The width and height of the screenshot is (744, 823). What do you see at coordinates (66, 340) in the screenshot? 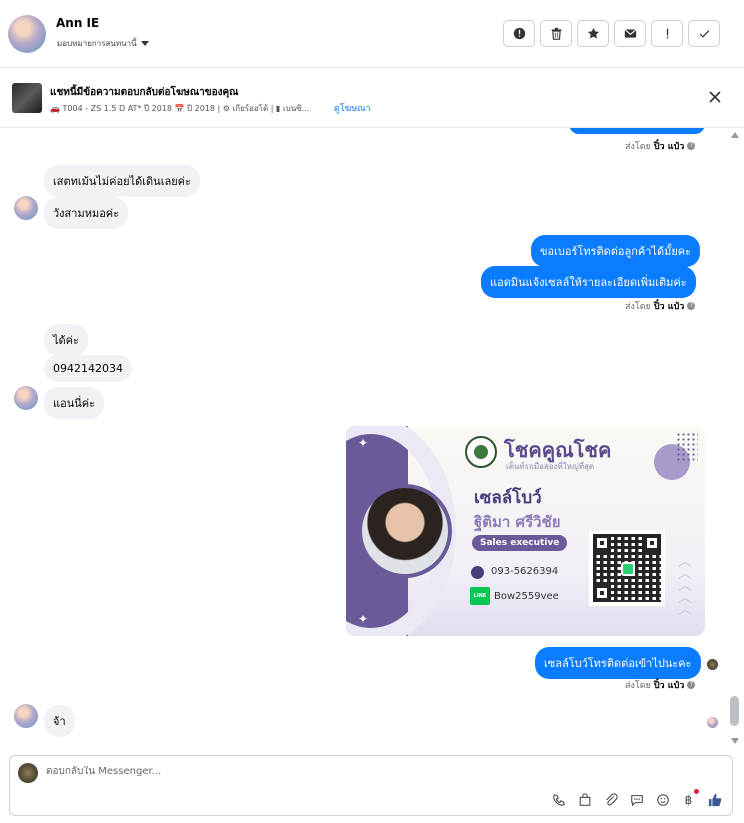
I see `message-bubble-incoming: ได้ค่ะ` at bounding box center [66, 340].